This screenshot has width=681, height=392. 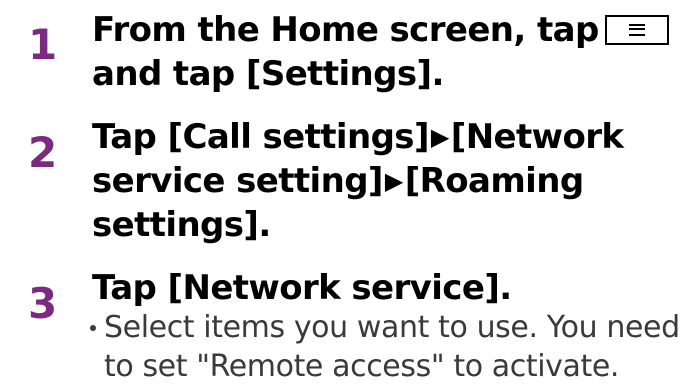 What do you see at coordinates (43, 152) in the screenshot?
I see `step-number: 2` at bounding box center [43, 152].